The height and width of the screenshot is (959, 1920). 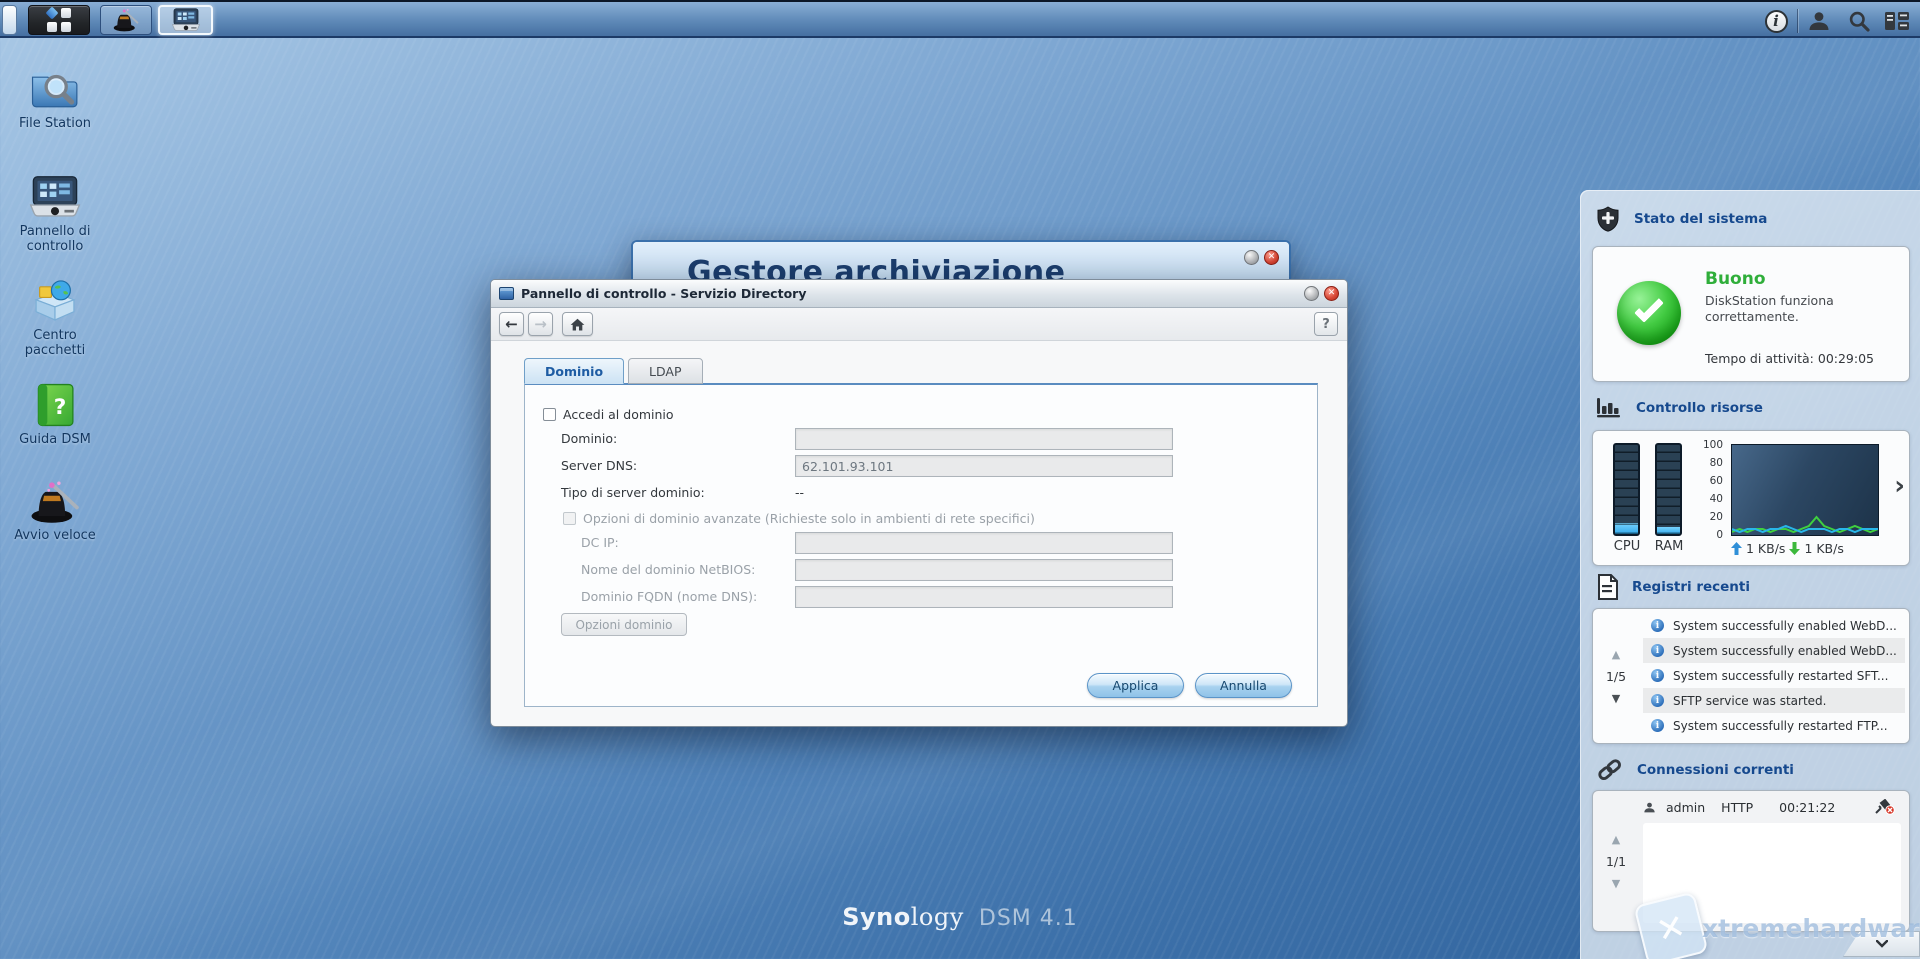 I want to click on desktop-icon-package-center: Centro pacchetti, so click(x=55, y=315).